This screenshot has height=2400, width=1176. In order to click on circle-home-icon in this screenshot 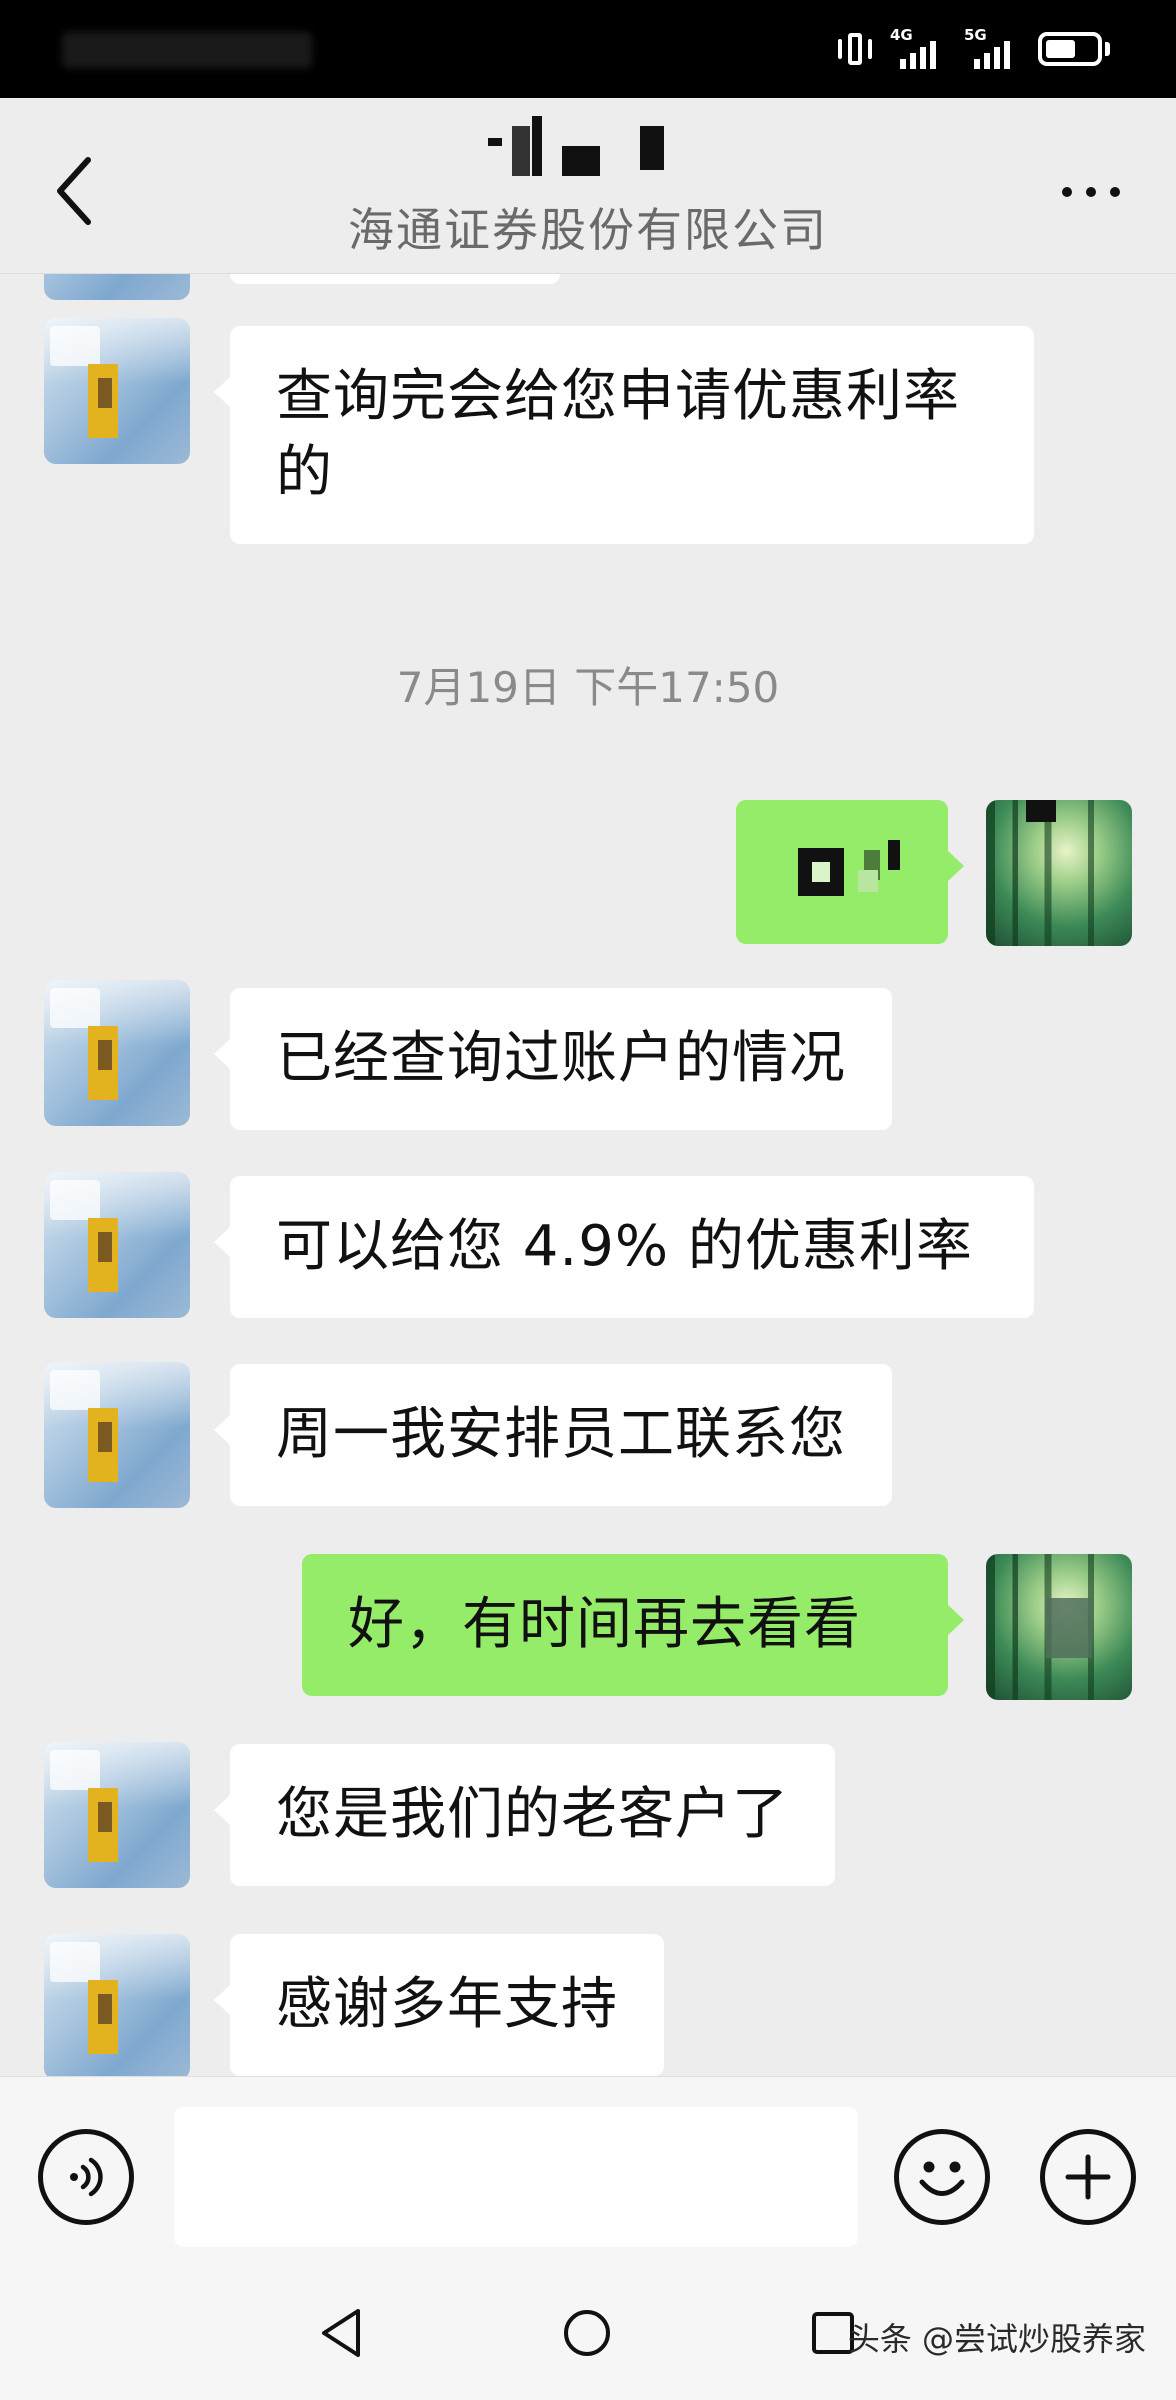, I will do `click(587, 2333)`.